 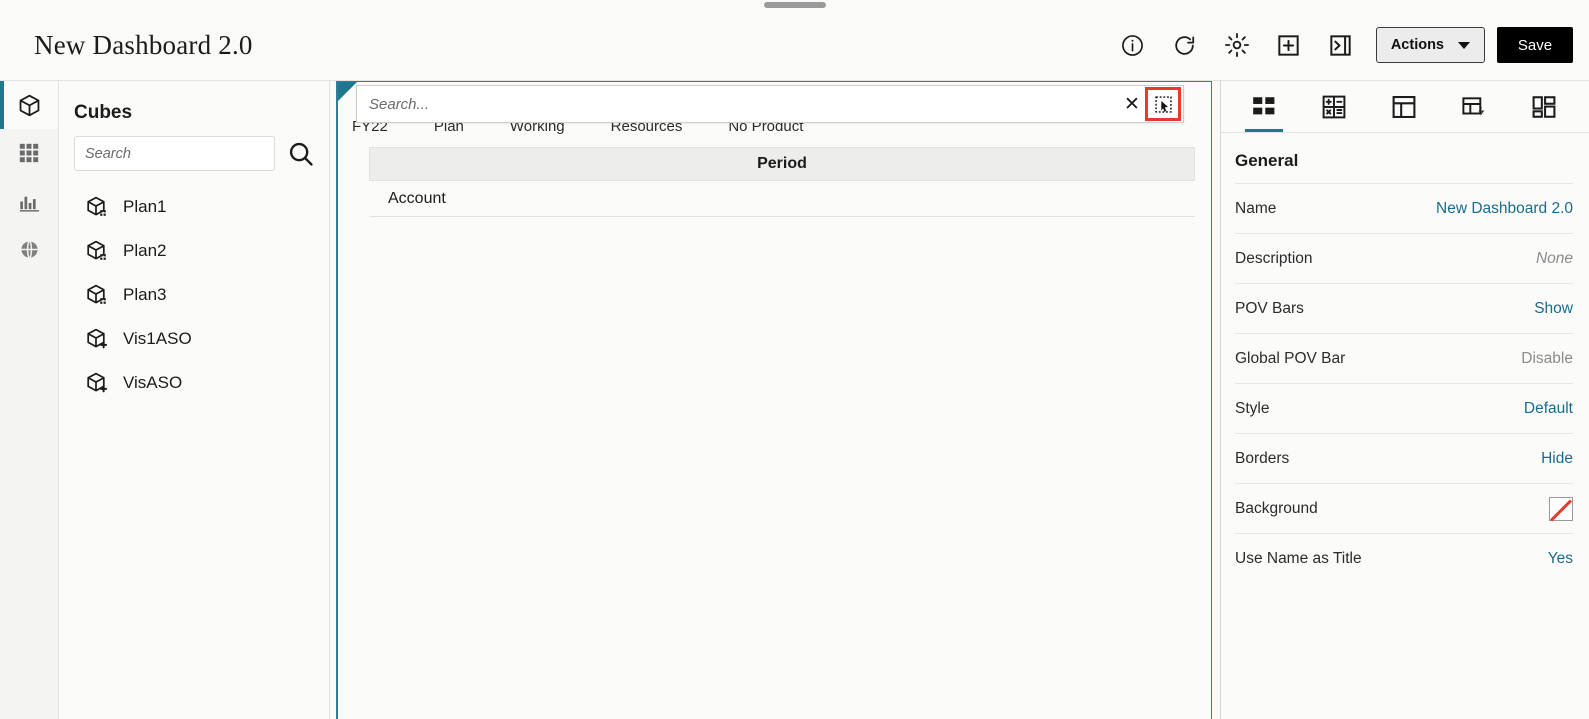 I want to click on list-item: Vis1ASO, so click(x=194, y=339).